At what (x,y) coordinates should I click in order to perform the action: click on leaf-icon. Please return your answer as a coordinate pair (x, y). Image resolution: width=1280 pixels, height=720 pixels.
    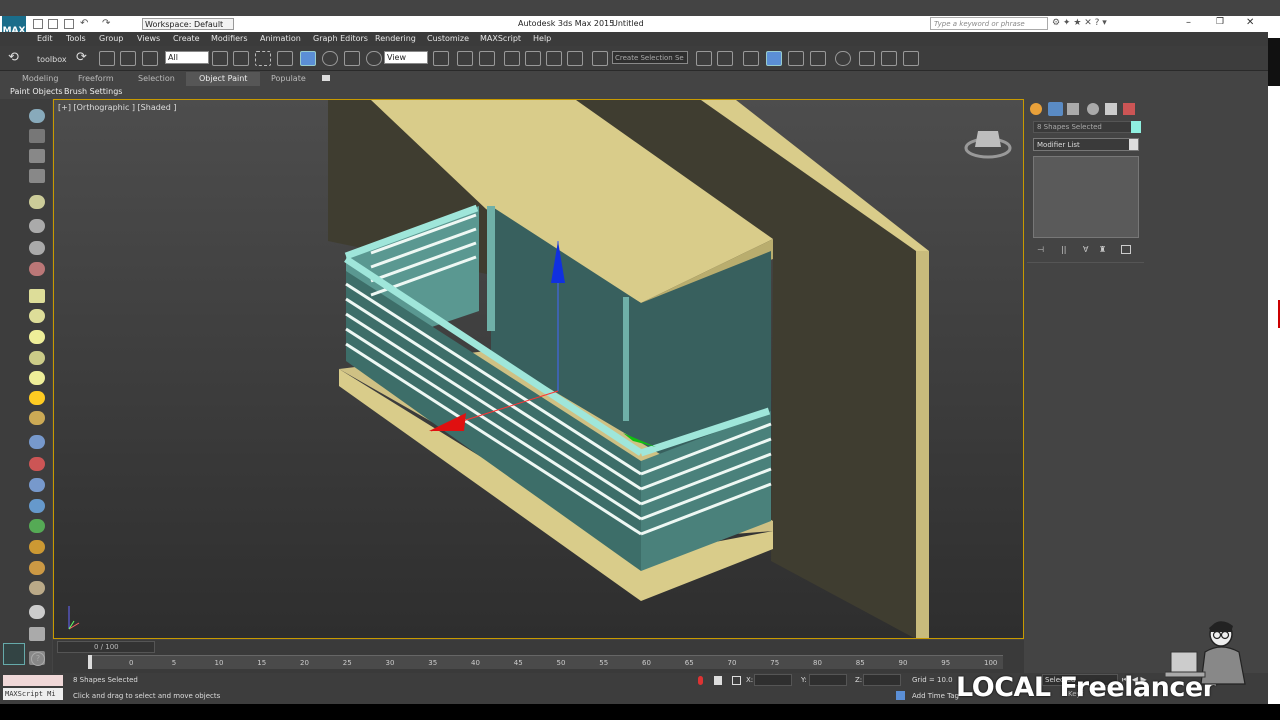
    Looking at the image, I should click on (37, 526).